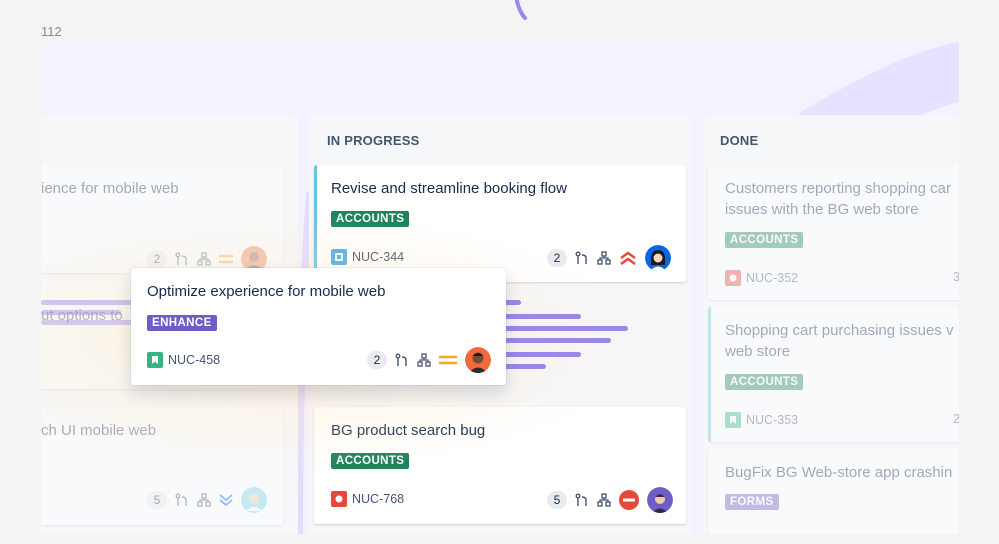 The width and height of the screenshot is (999, 544). Describe the element at coordinates (772, 278) in the screenshot. I see `issue-key-text: NUC-352` at that location.